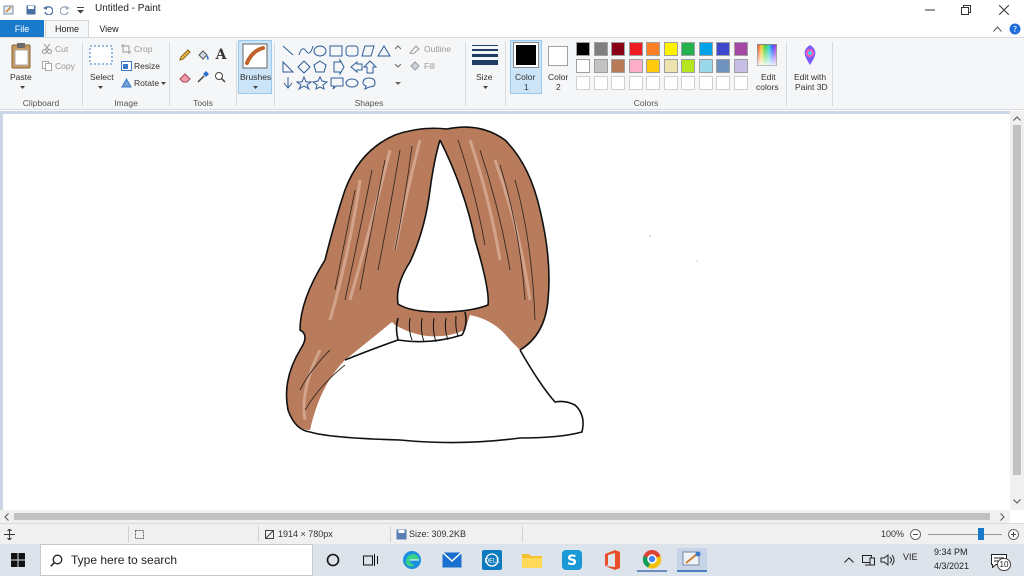  I want to click on cut-button: Cut, so click(61, 49).